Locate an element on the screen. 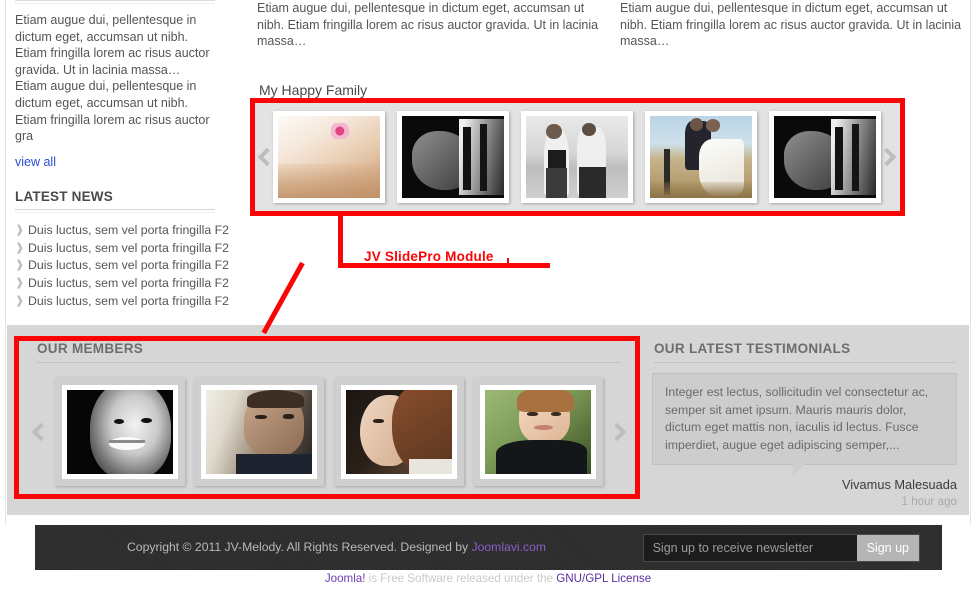 This screenshot has width=976, height=592. member-woman-profile is located at coordinates (398, 432).